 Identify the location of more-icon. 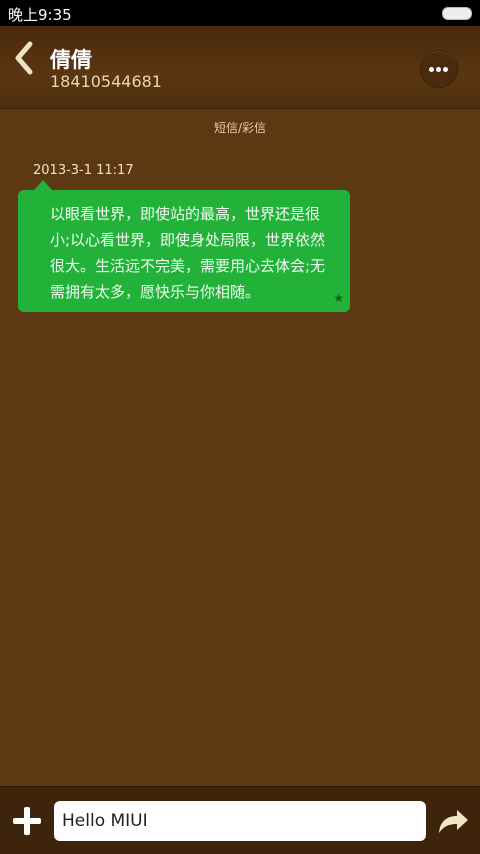
(431, 69).